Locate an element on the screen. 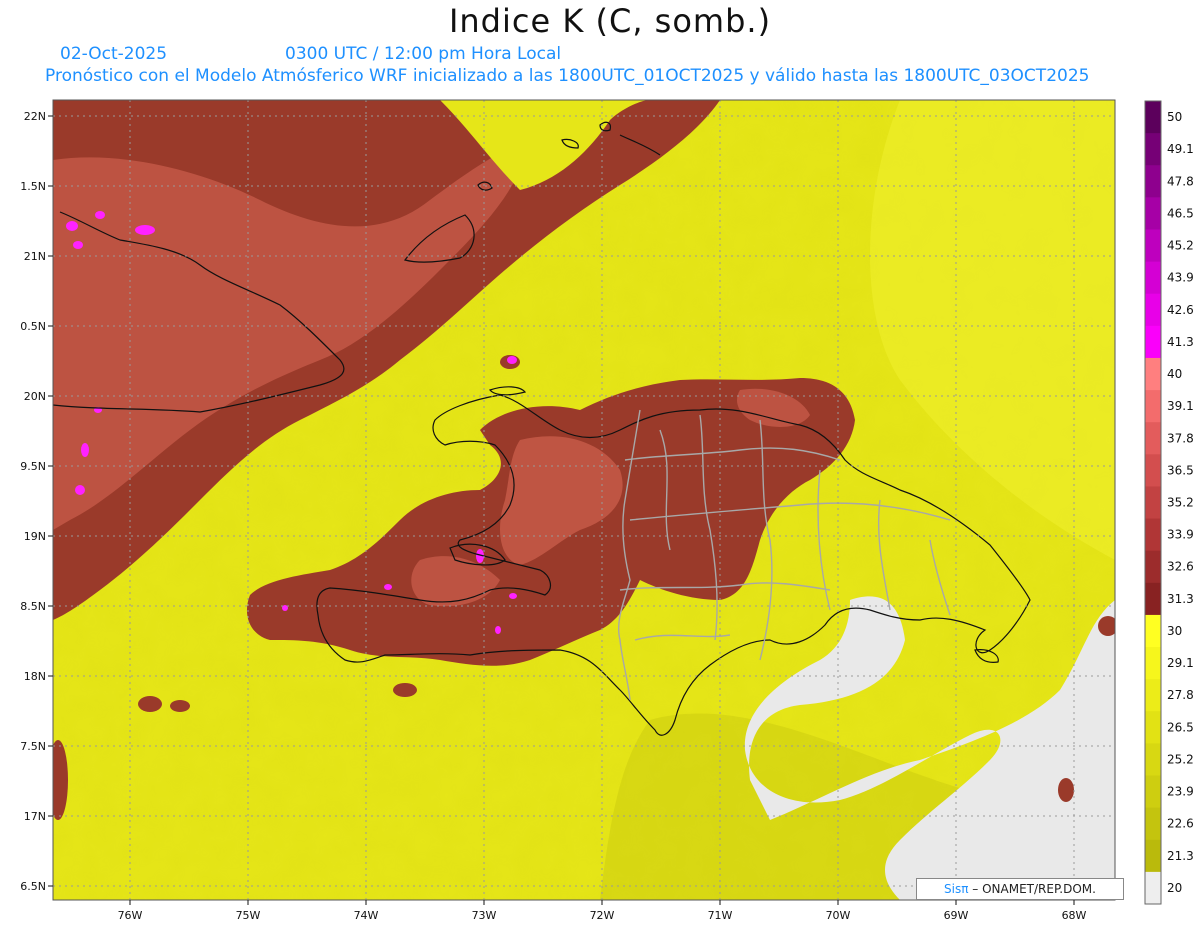  colorbar-label: 41.3 is located at coordinates (1180, 342).